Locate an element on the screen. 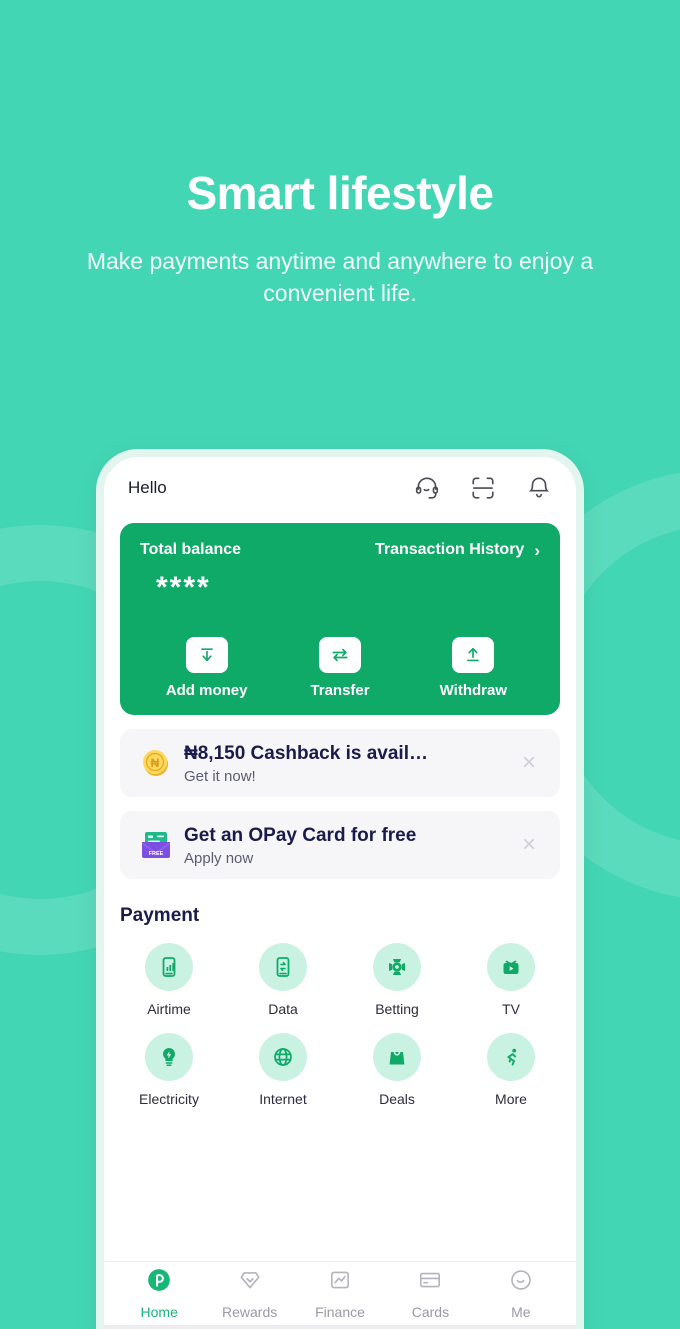  total-balance-label: Total balance is located at coordinates (191, 549).